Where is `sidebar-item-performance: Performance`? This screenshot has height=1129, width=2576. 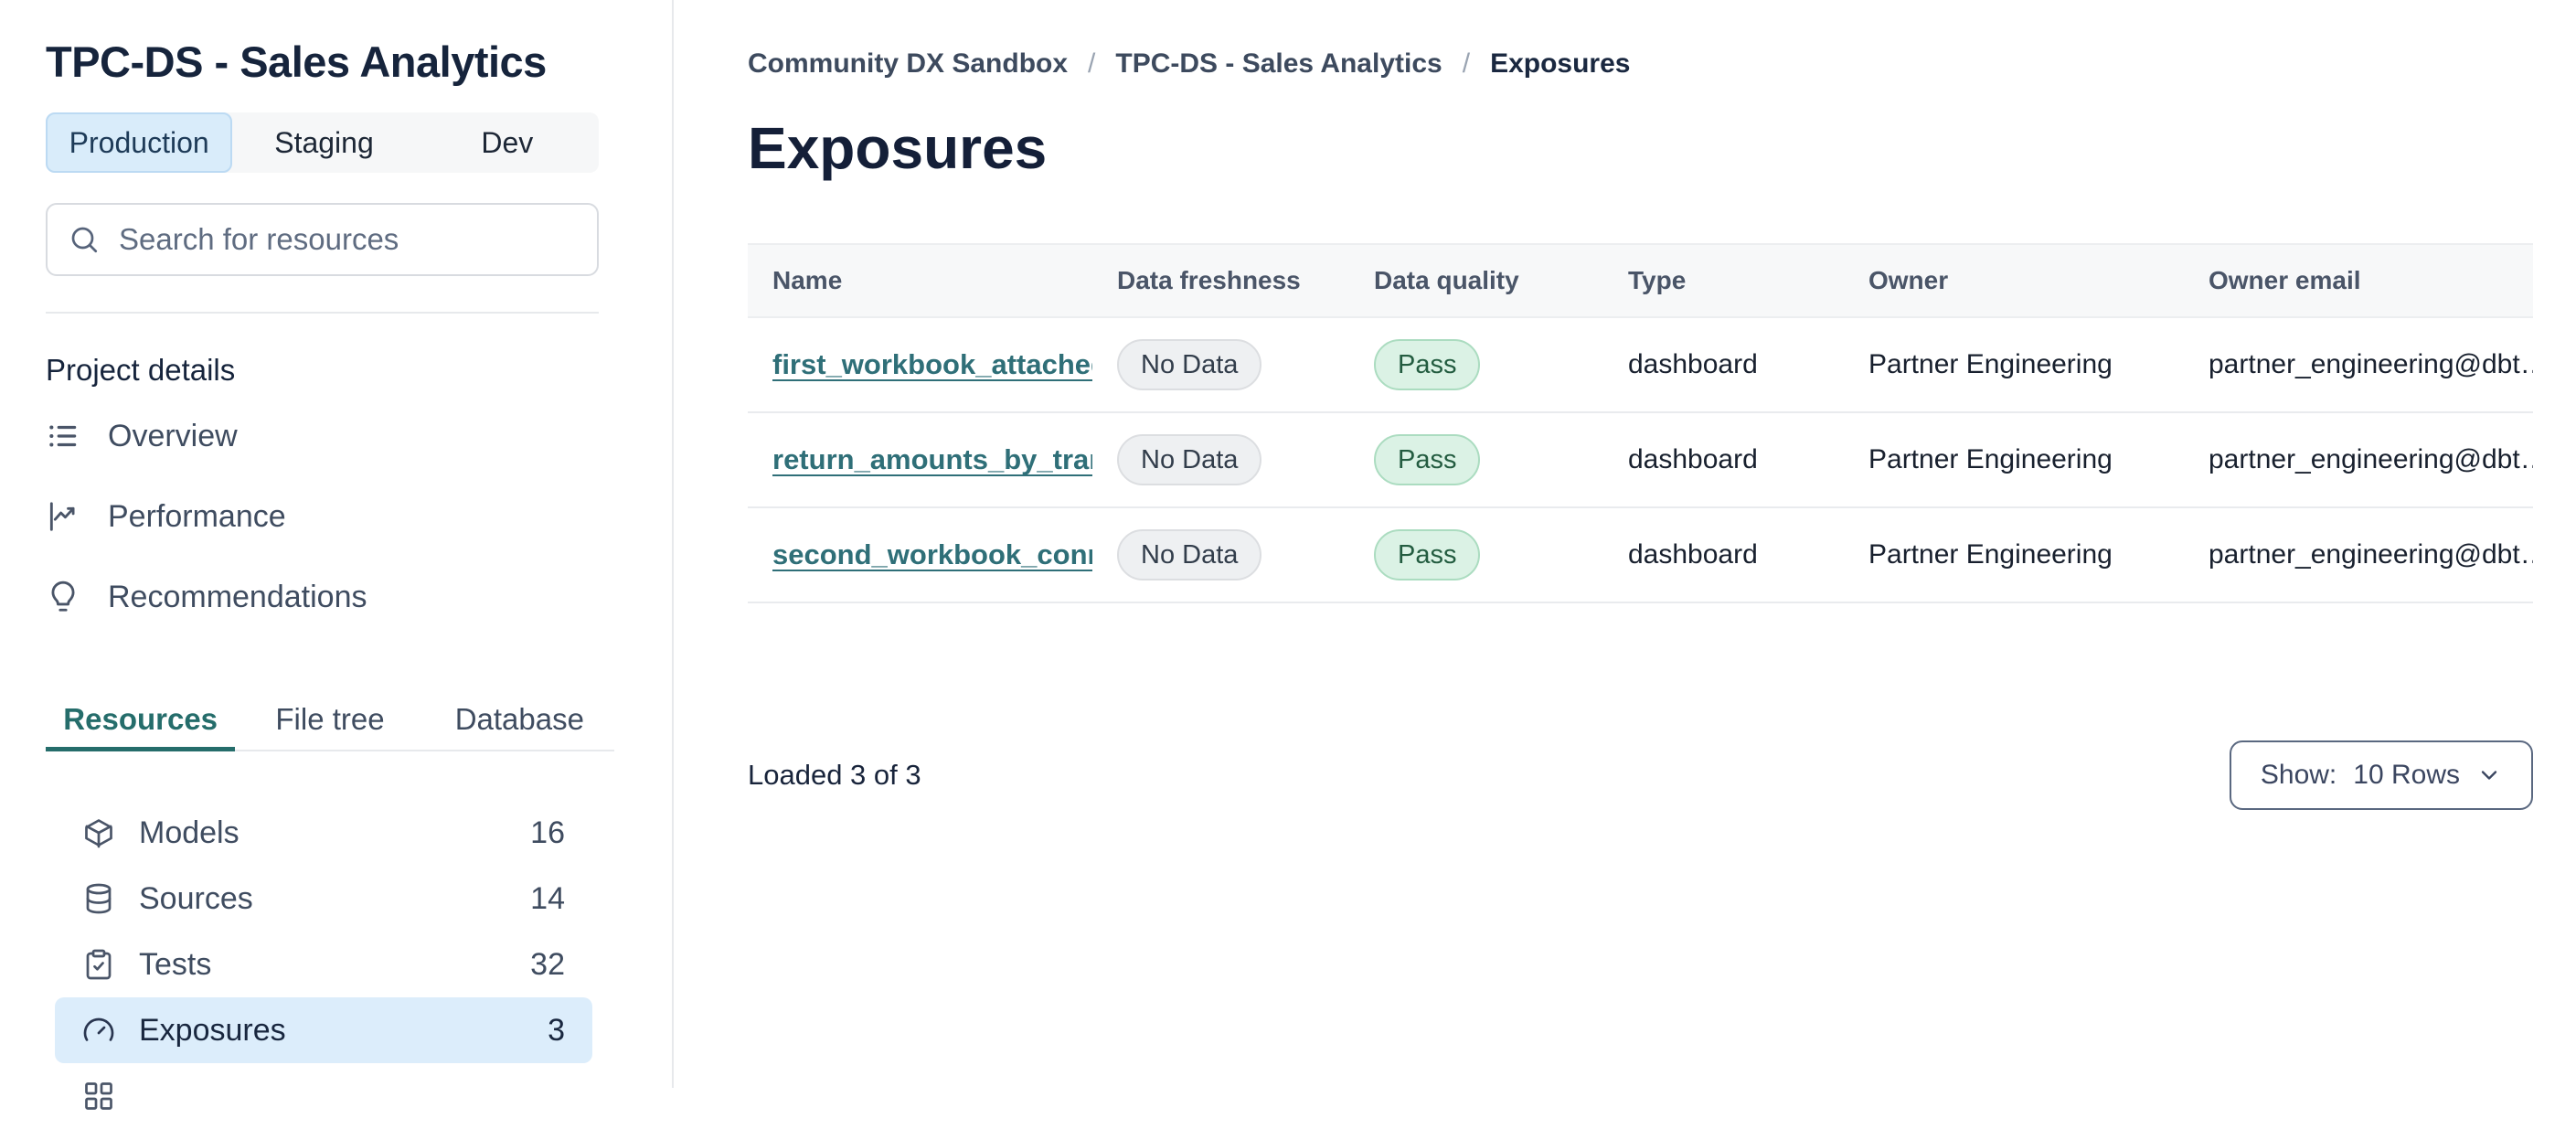
sidebar-item-performance: Performance is located at coordinates (359, 516).